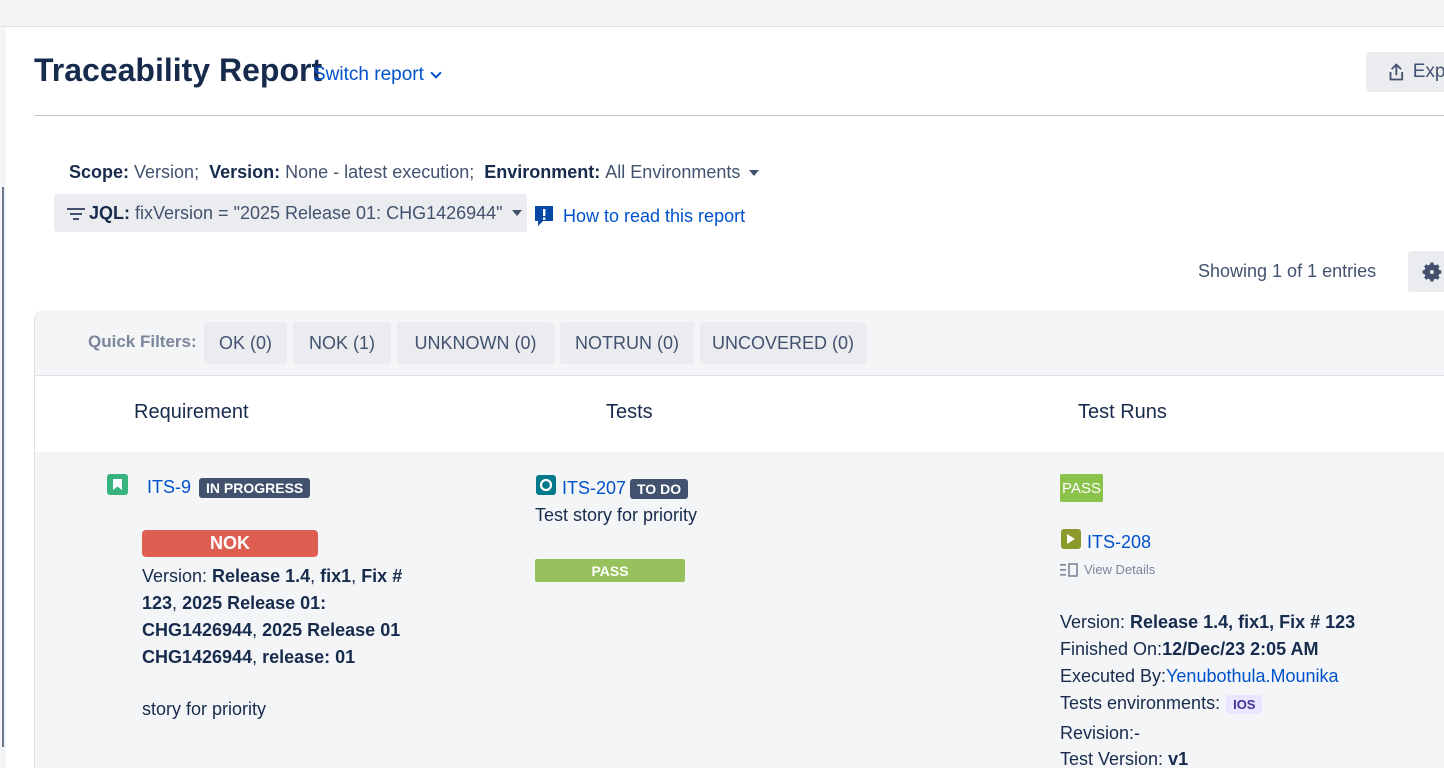 This screenshot has height=768, width=1444. I want to click on test-key-link: ITS-207, so click(594, 488).